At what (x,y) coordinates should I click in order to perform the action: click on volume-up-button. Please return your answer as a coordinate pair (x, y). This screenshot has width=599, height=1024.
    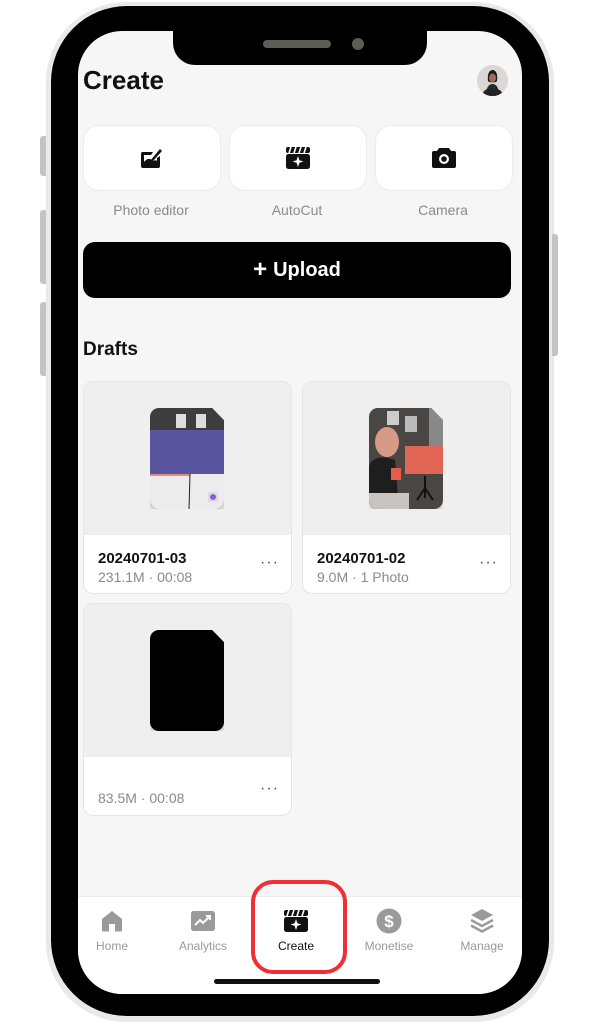
    Looking at the image, I should click on (43, 247).